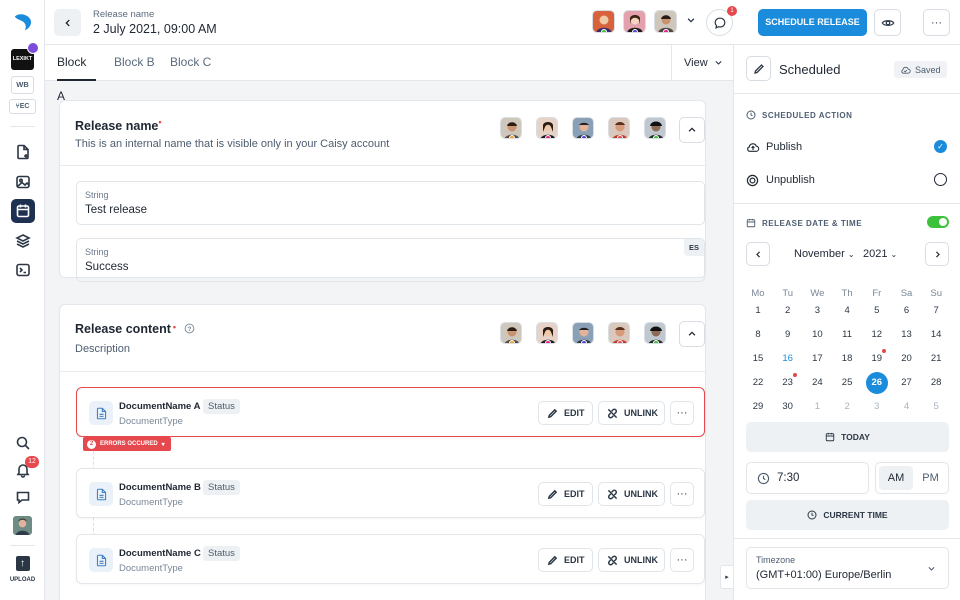 The width and height of the screenshot is (960, 600). What do you see at coordinates (155, 29) in the screenshot?
I see `release-date: 2 July 2021, 09:00 AM` at bounding box center [155, 29].